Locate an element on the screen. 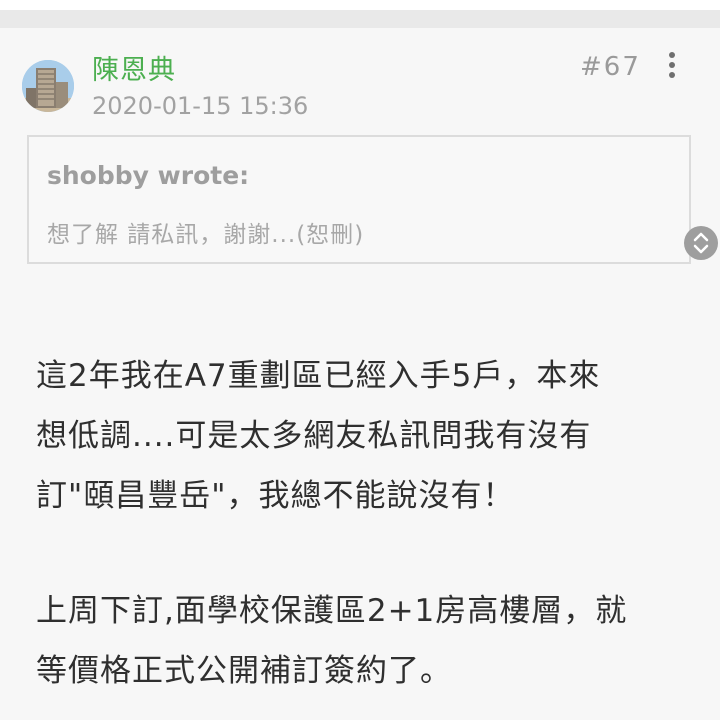 This screenshot has width=720, height=720. more-vertical-icon is located at coordinates (672, 67).